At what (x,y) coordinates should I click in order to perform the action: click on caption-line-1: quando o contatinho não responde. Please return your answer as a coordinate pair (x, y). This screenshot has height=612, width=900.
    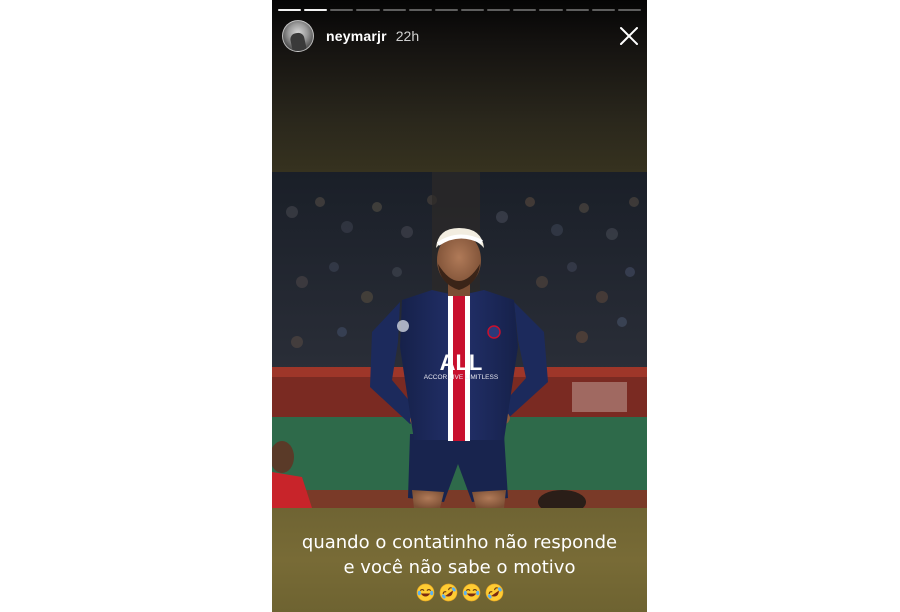
    Looking at the image, I should click on (459, 542).